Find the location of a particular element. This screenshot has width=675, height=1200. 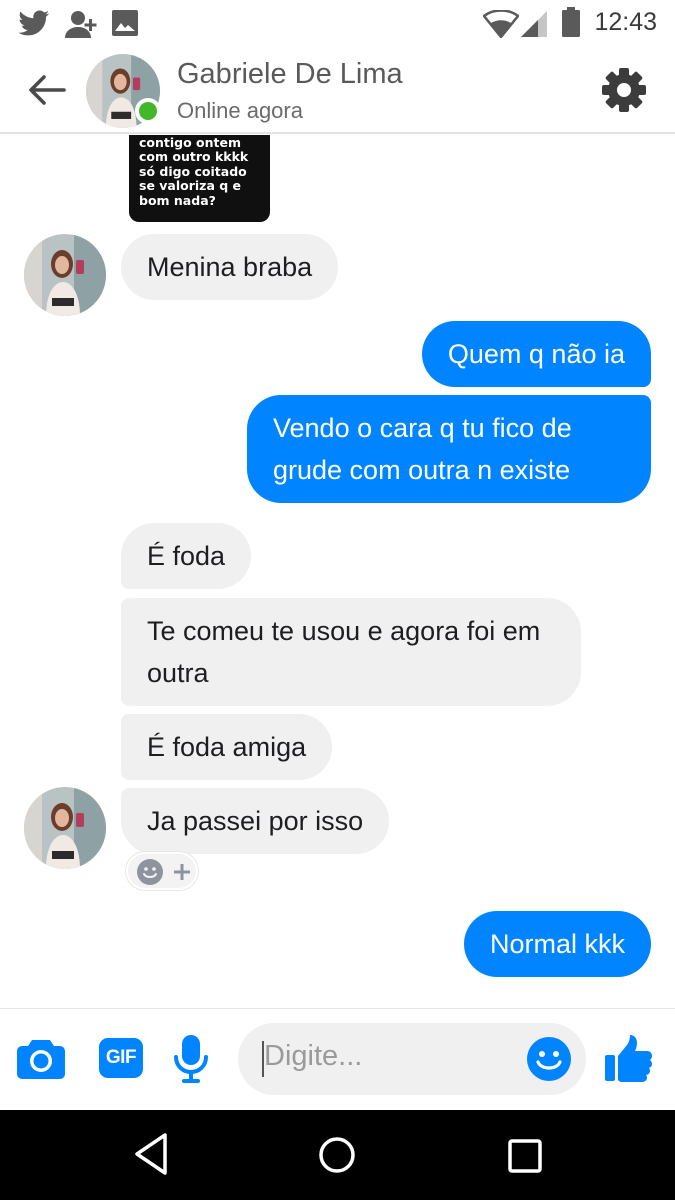

add-contact-icon is located at coordinates (81, 24).